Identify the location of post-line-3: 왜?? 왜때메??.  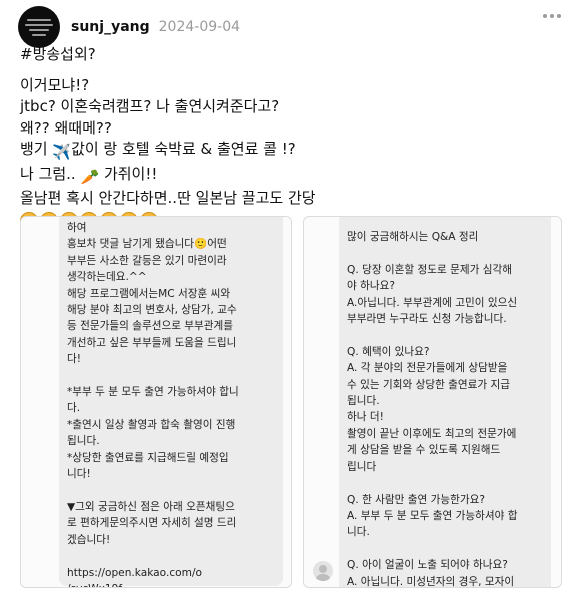
(66, 127).